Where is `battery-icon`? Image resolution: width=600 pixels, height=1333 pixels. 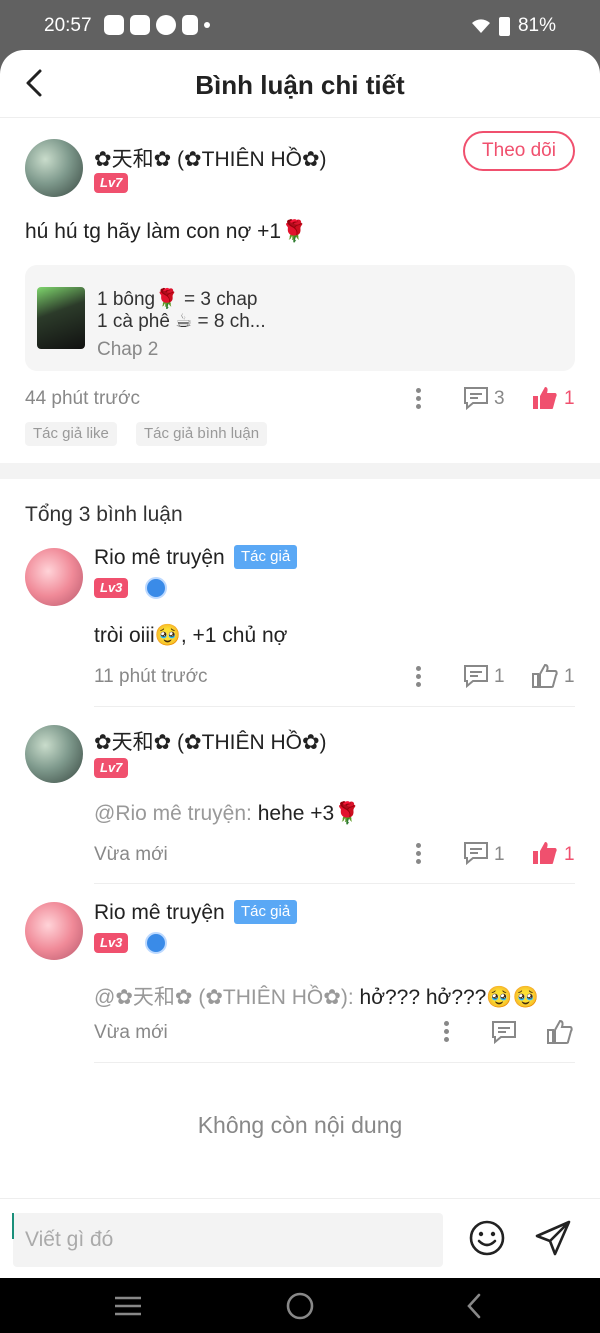 battery-icon is located at coordinates (504, 26).